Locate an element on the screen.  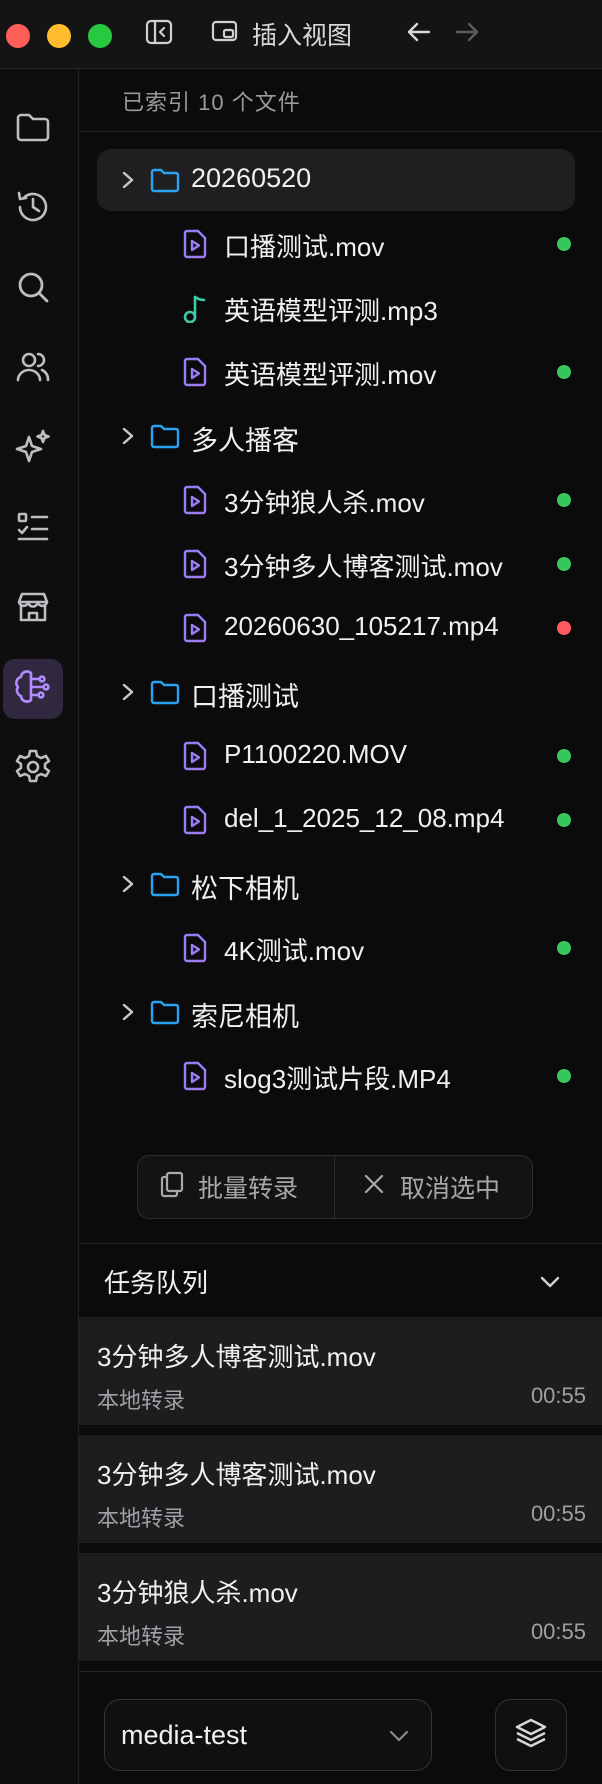
sidebar-item-tasks is located at coordinates (33, 529).